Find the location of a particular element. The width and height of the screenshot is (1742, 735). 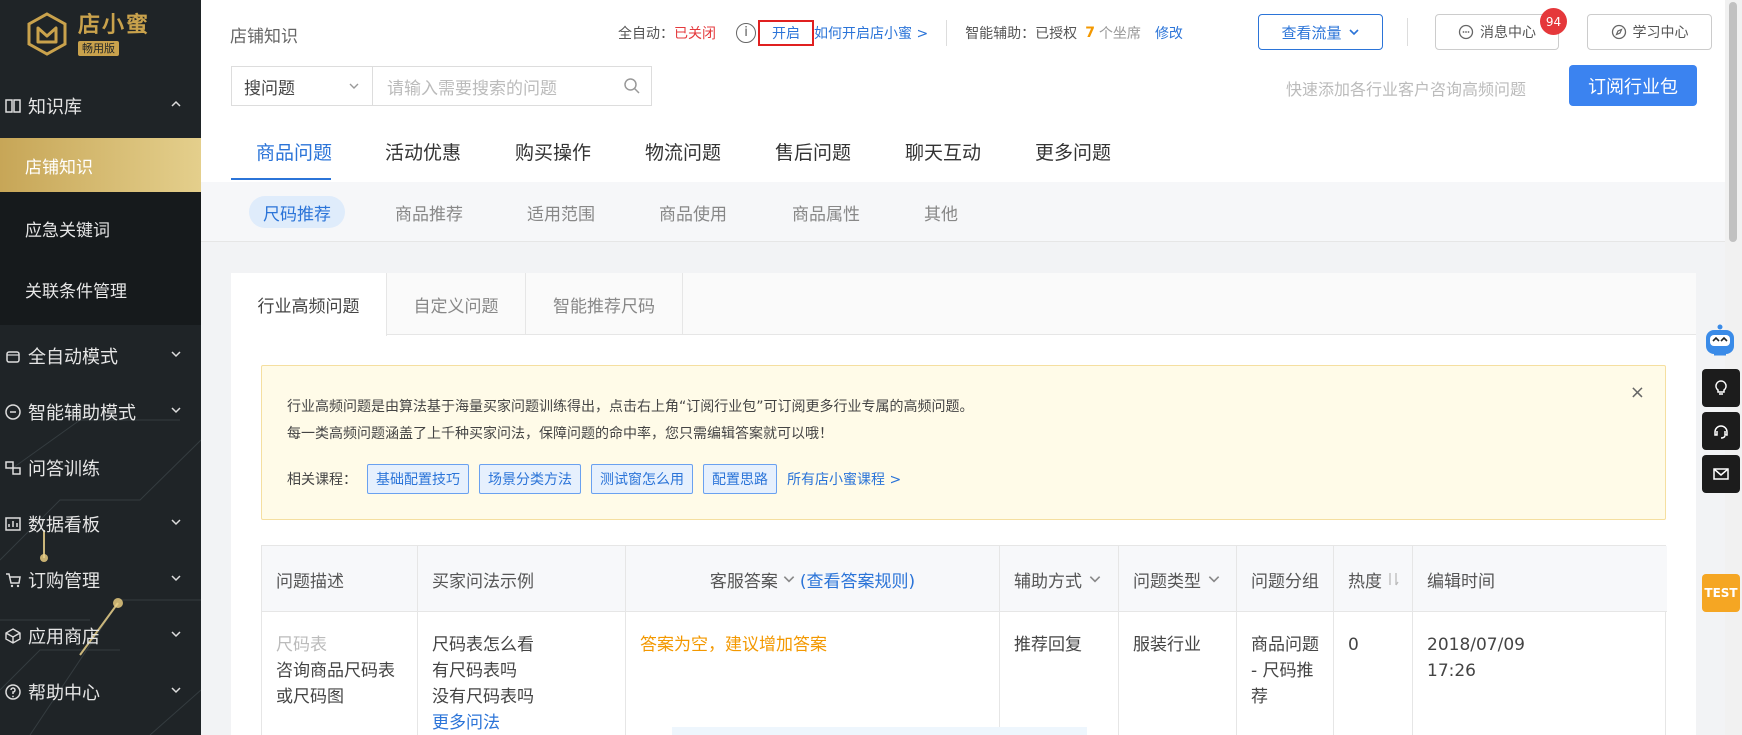

robot-assistant-icon is located at coordinates (1720, 342).